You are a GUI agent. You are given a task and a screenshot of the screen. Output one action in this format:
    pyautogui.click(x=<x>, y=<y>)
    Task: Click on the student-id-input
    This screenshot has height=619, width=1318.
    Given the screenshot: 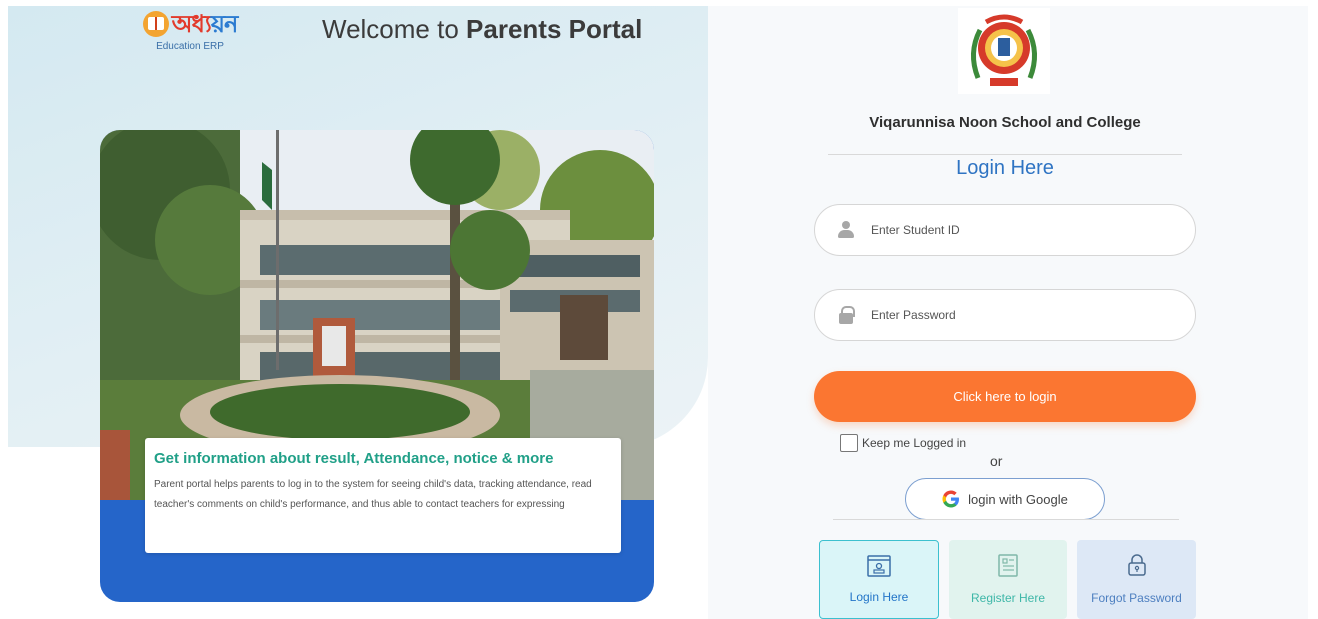 What is the action you would take?
    pyautogui.click(x=1021, y=230)
    